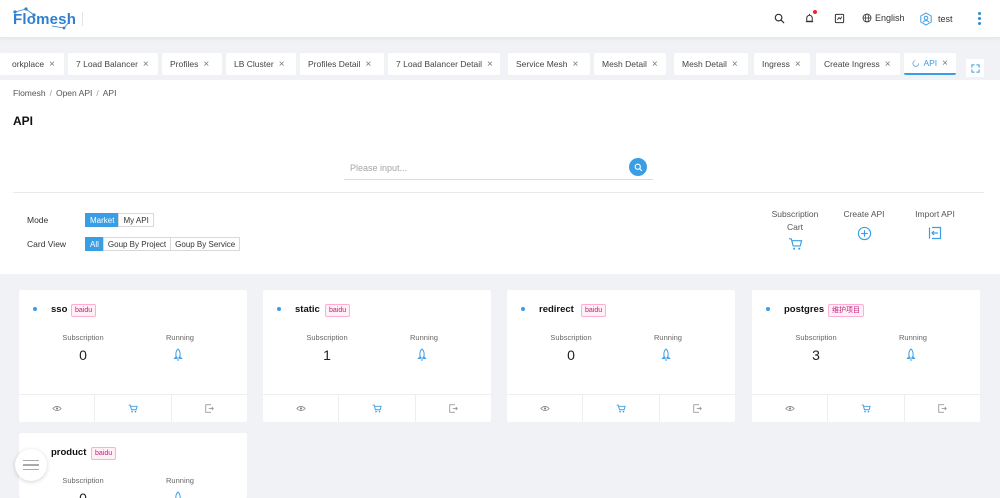  Describe the element at coordinates (44, 19) in the screenshot. I see `flomesh-logo: Flomesh` at that location.